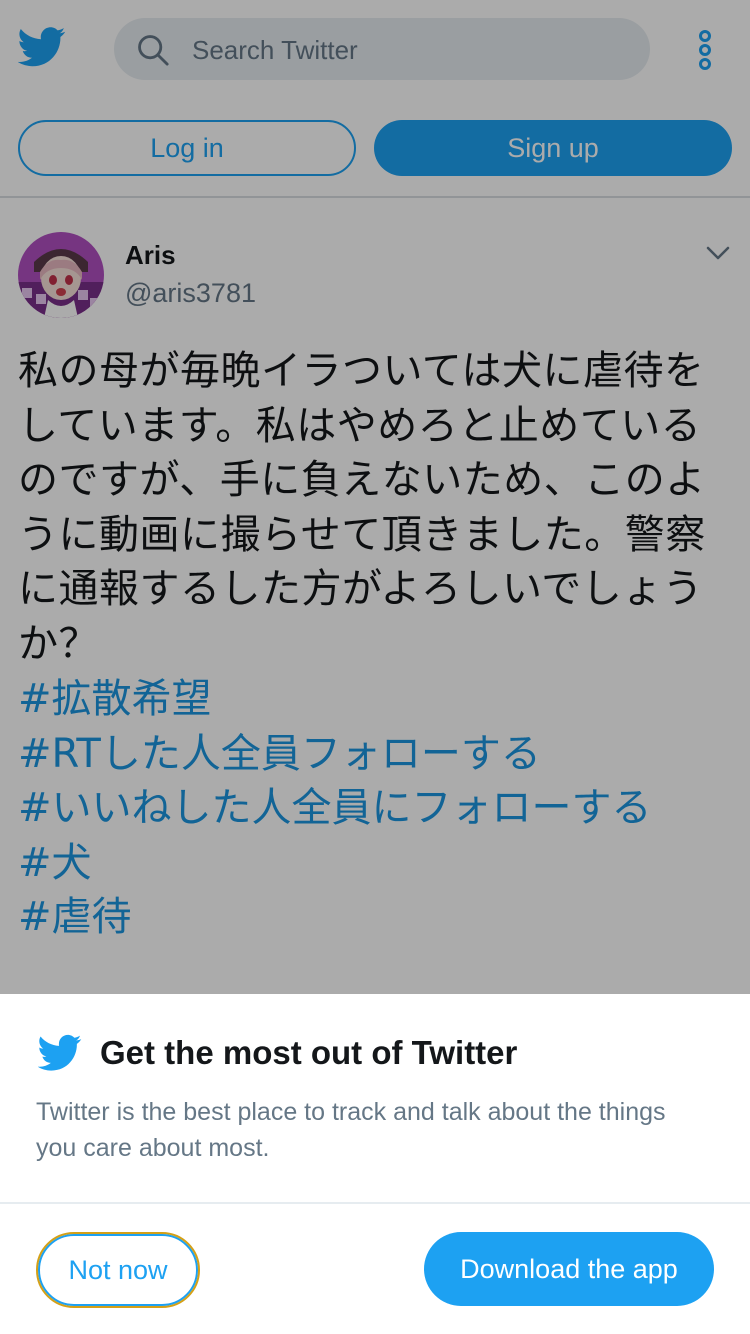 Image resolution: width=750 pixels, height=1334 pixels. I want to click on prompt-divider, so click(375, 1203).